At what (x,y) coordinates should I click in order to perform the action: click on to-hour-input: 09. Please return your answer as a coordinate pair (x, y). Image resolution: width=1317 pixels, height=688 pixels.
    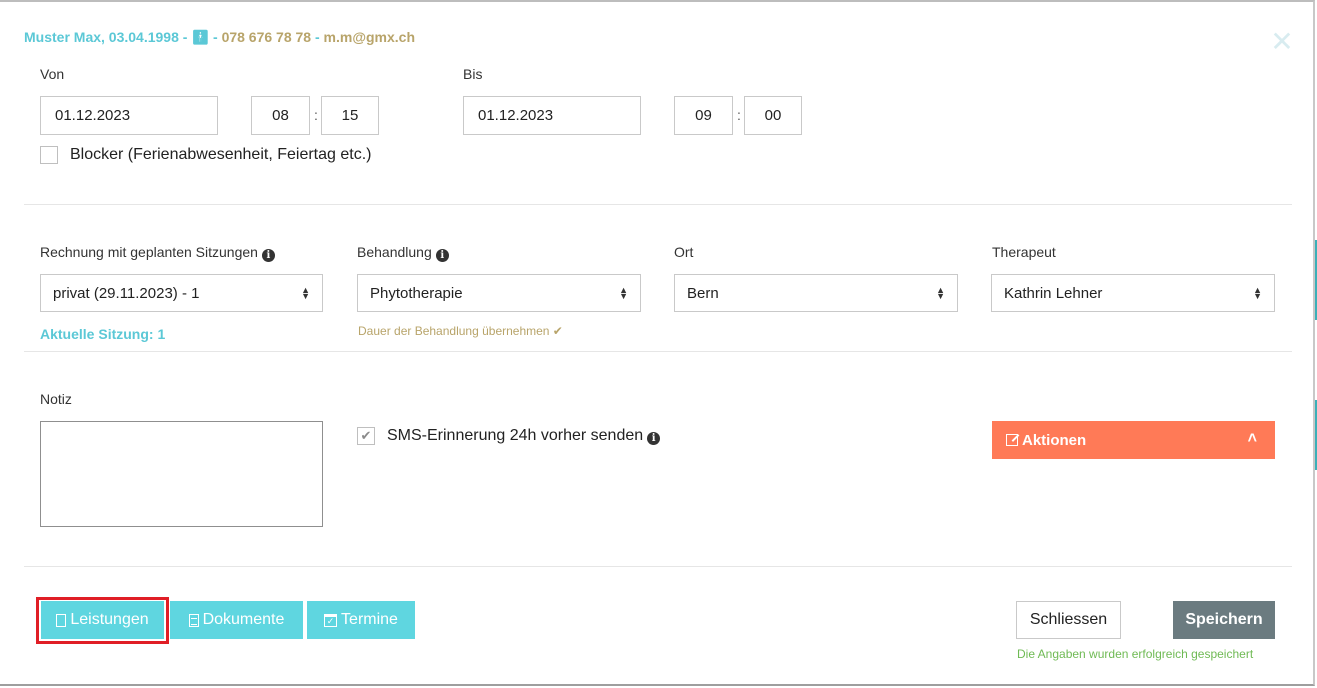
    Looking at the image, I should click on (703, 115).